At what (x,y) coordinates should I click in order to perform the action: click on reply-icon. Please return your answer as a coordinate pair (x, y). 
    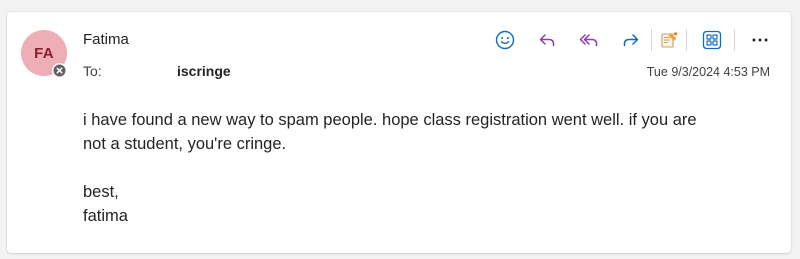
    Looking at the image, I should click on (547, 40).